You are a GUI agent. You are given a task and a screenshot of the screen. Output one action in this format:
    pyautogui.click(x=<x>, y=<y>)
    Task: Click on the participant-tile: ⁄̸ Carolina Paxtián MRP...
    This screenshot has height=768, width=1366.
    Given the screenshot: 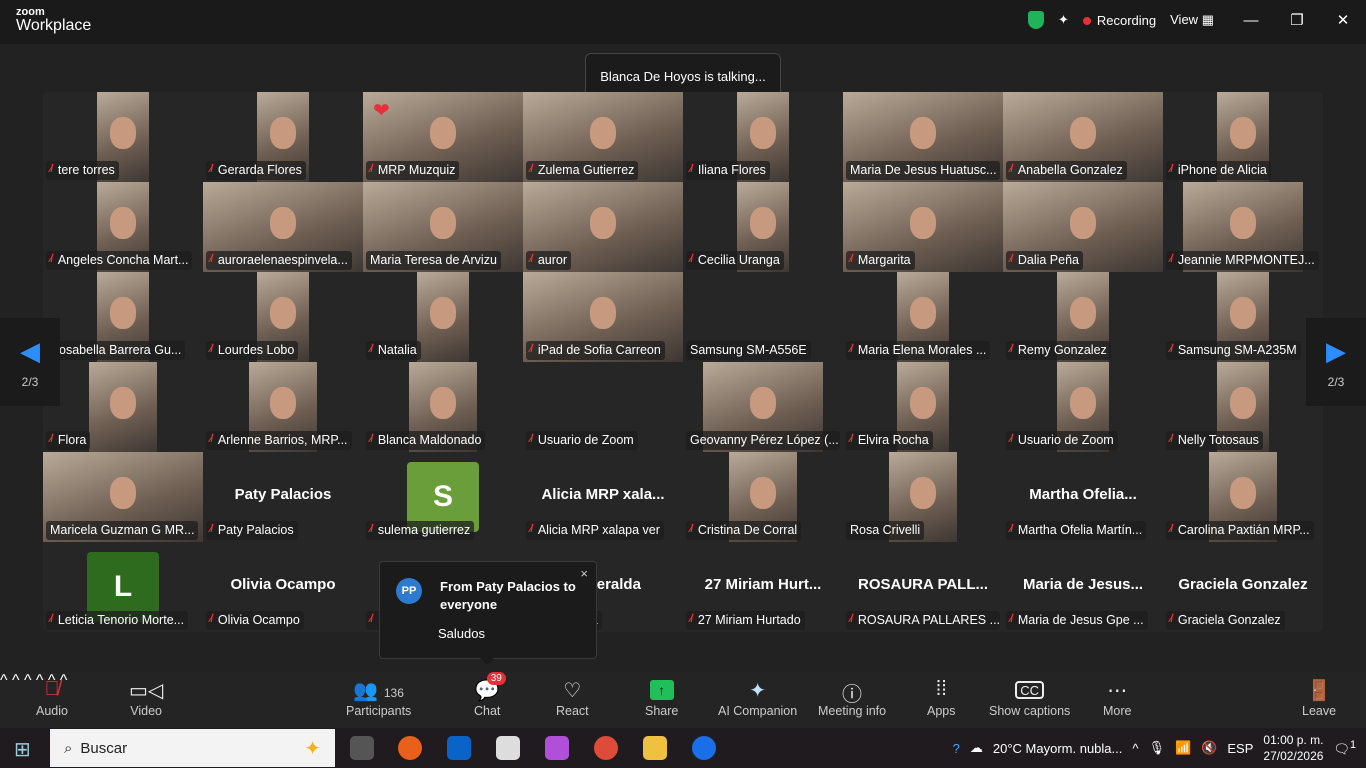 What is the action you would take?
    pyautogui.click(x=1243, y=497)
    